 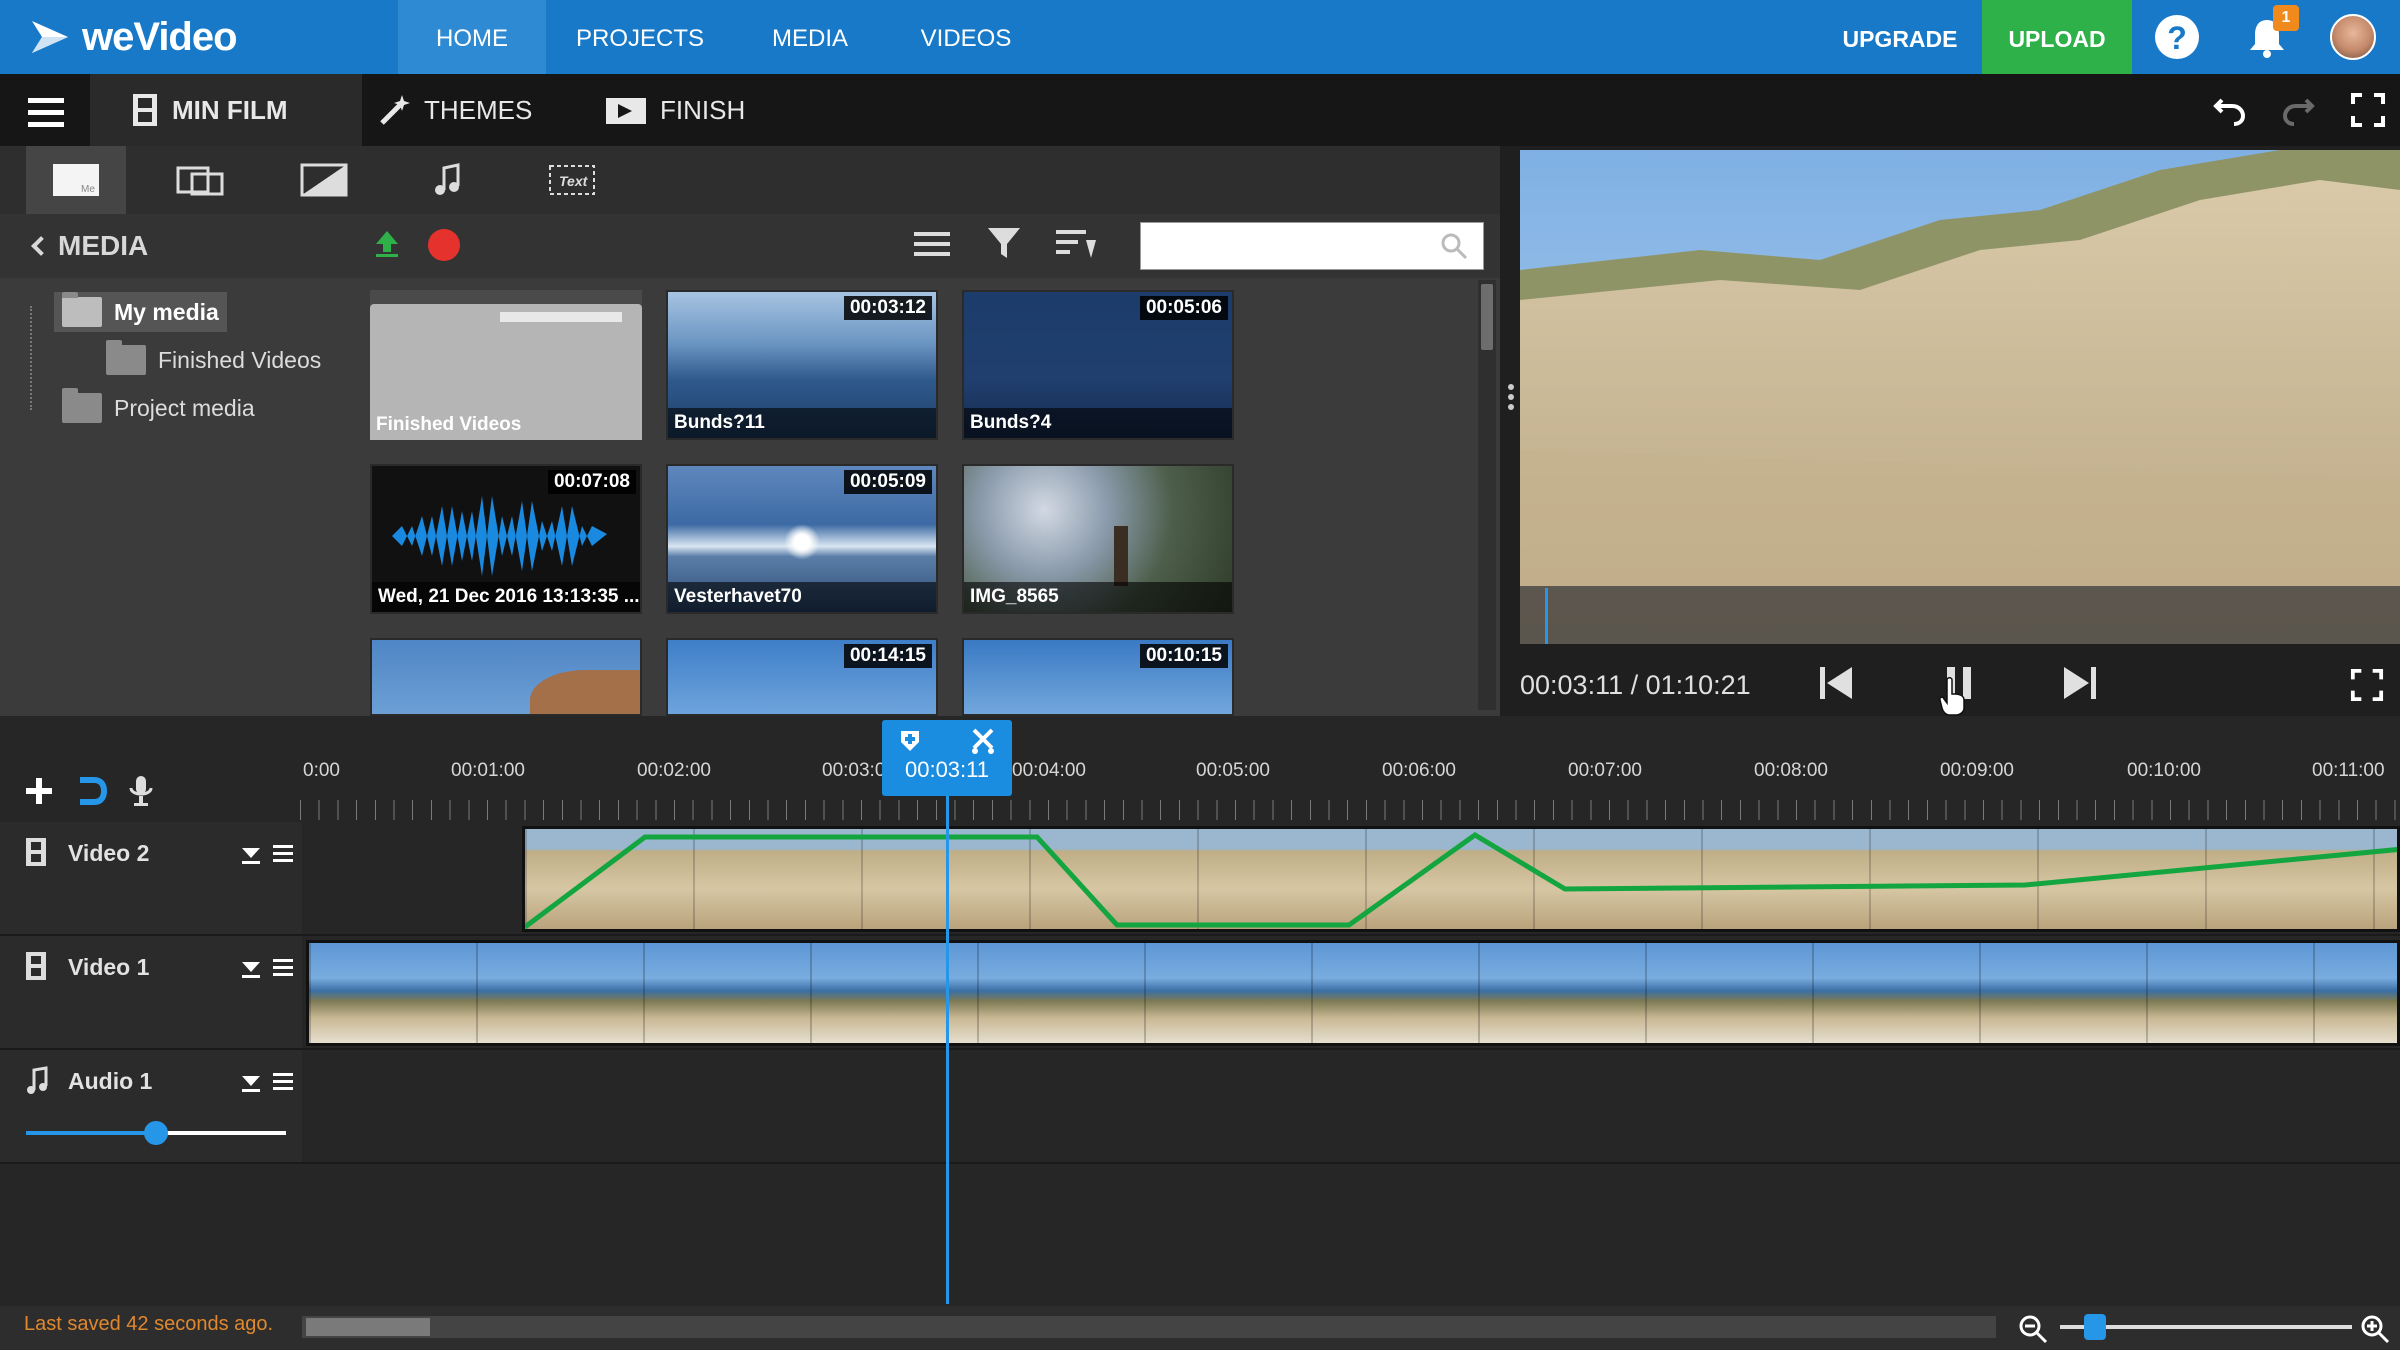 I want to click on media-item-name: Bunds?4, so click(x=1098, y=423).